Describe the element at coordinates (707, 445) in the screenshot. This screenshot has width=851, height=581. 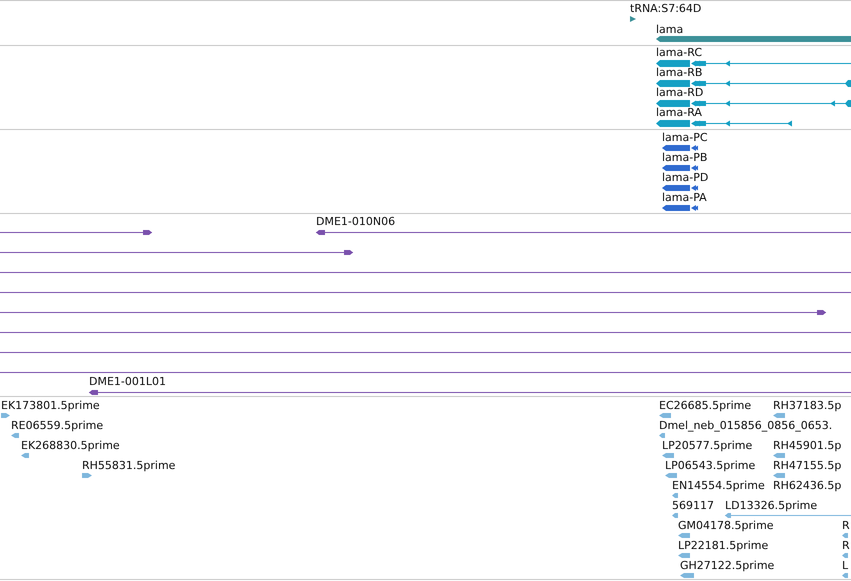
I see `feature-label: LP20577.5prime` at that location.